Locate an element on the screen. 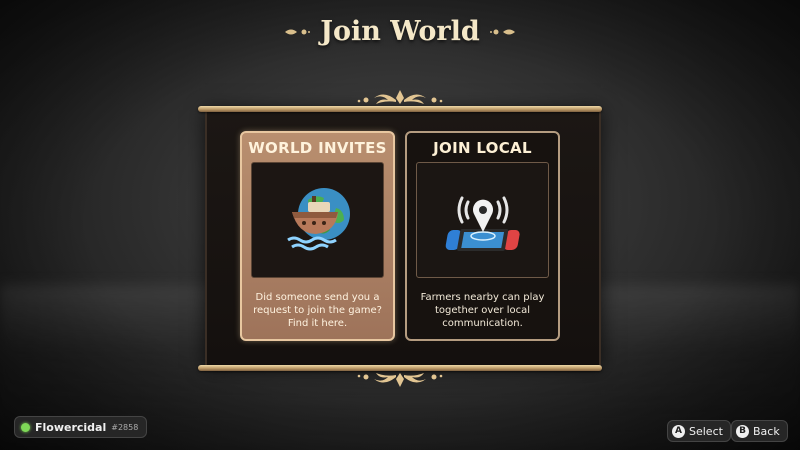  title-bar: Join World is located at coordinates (400, 31).